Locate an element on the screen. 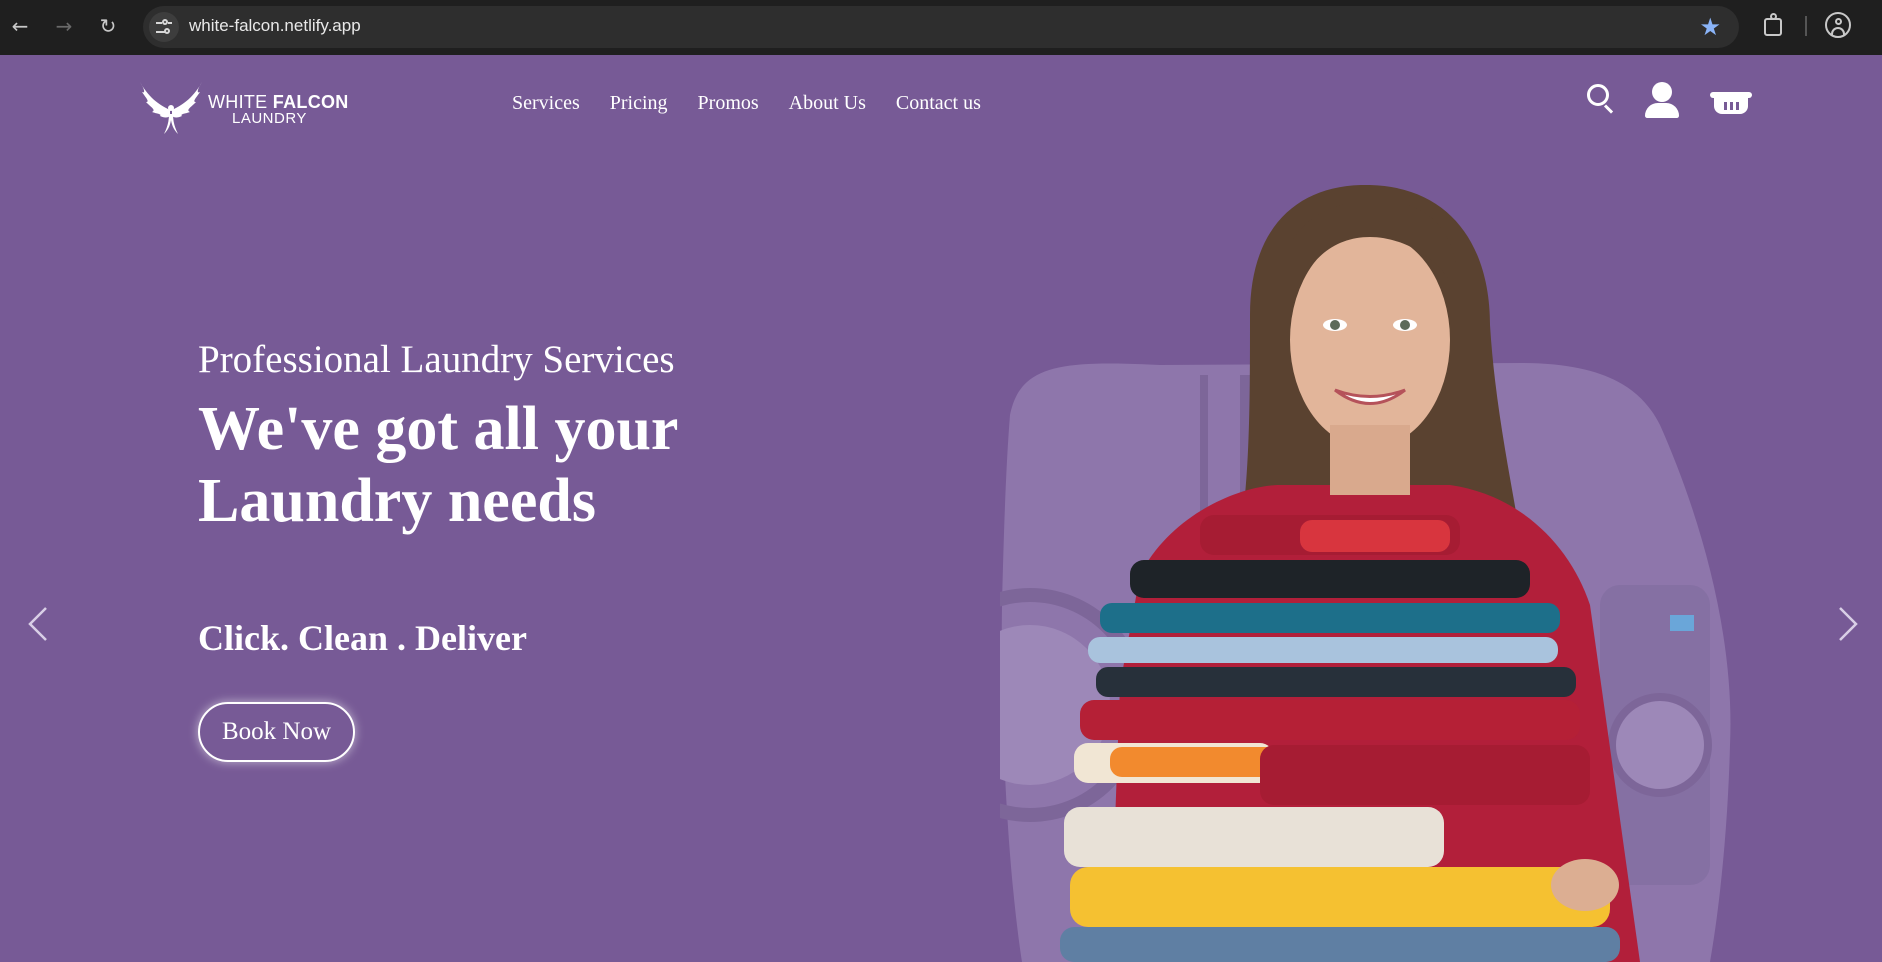 Image resolution: width=1882 pixels, height=962 pixels. search-icon is located at coordinates (1601, 98).